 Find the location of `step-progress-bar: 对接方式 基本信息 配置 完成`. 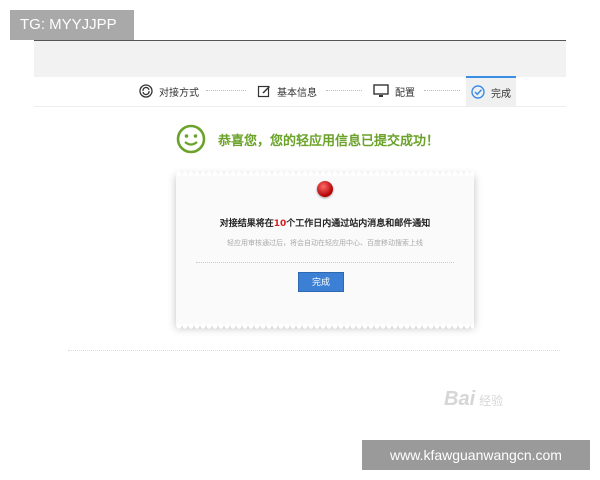

step-progress-bar: 对接方式 基本信息 配置 完成 is located at coordinates (300, 91).